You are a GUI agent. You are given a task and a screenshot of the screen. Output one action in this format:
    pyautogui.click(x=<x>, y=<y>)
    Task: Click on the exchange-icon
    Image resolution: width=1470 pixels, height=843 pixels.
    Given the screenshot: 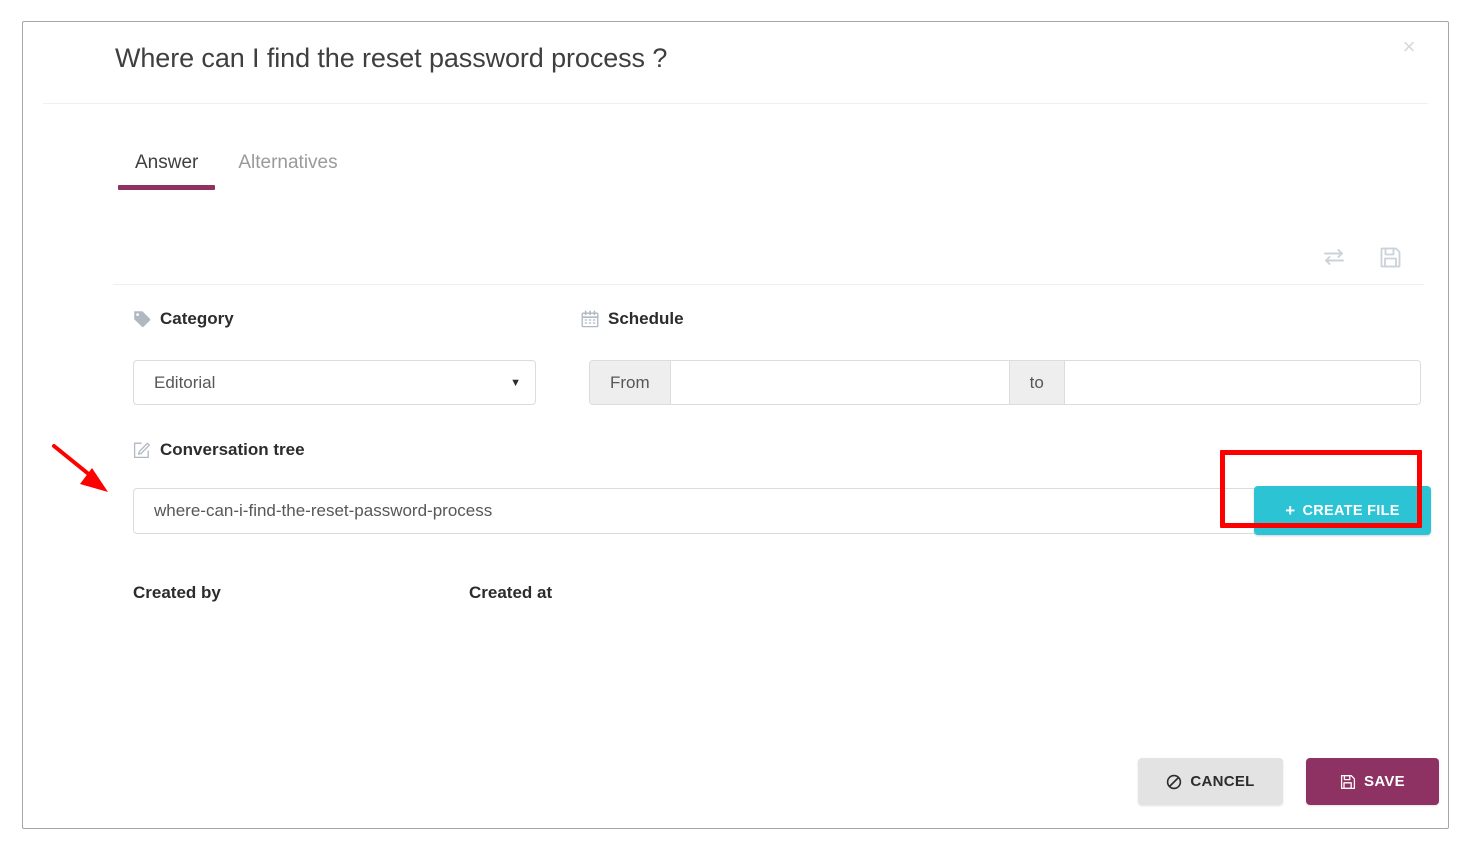 What is the action you would take?
    pyautogui.click(x=1334, y=257)
    